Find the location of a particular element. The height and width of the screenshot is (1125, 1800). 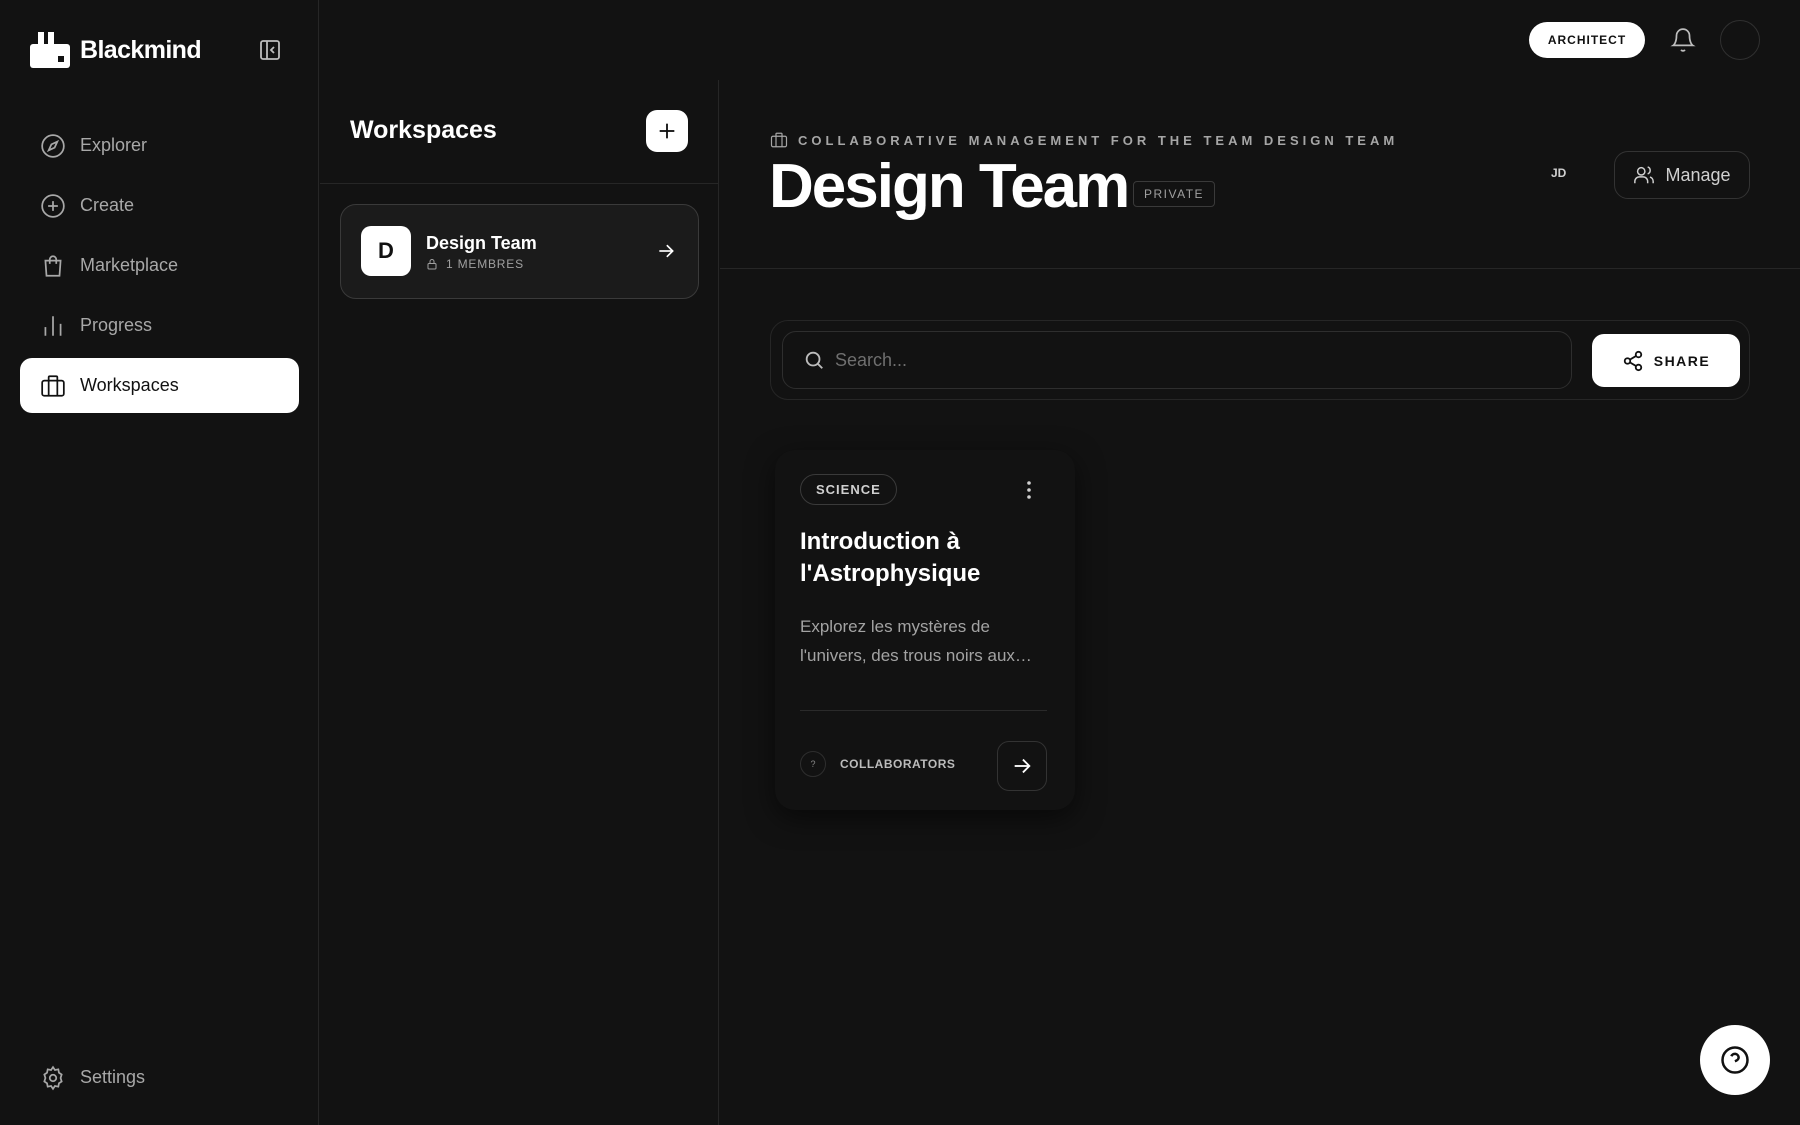

open-course-button is located at coordinates (1022, 766).